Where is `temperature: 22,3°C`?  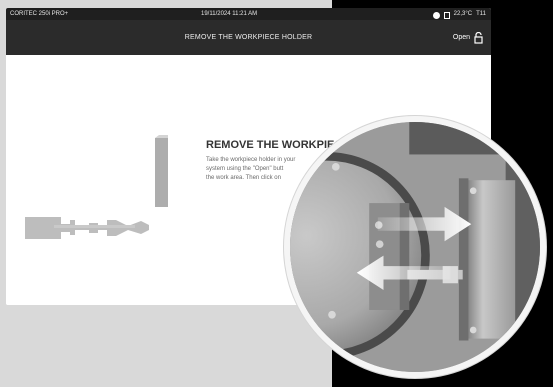
temperature: 22,3°C is located at coordinates (463, 14).